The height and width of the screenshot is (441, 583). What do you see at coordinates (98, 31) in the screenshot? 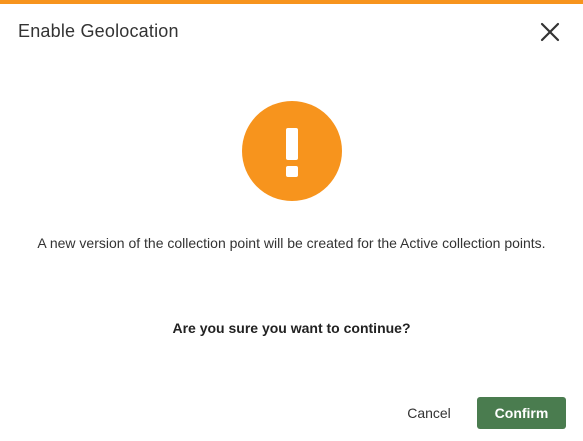
I see `dialog-title: Enable Geolocation` at bounding box center [98, 31].